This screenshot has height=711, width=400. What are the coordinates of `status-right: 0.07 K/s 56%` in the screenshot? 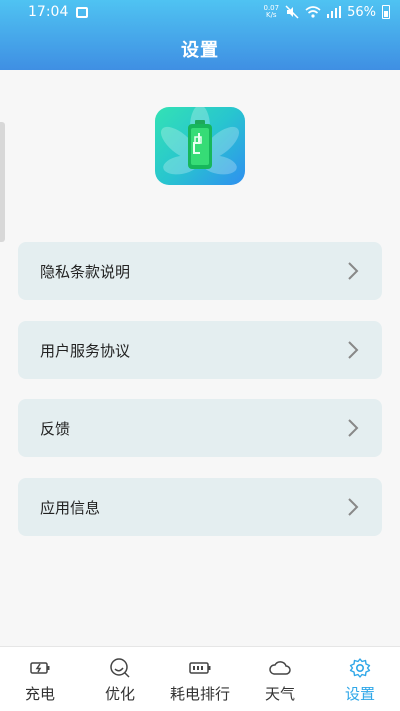 It's located at (327, 12).